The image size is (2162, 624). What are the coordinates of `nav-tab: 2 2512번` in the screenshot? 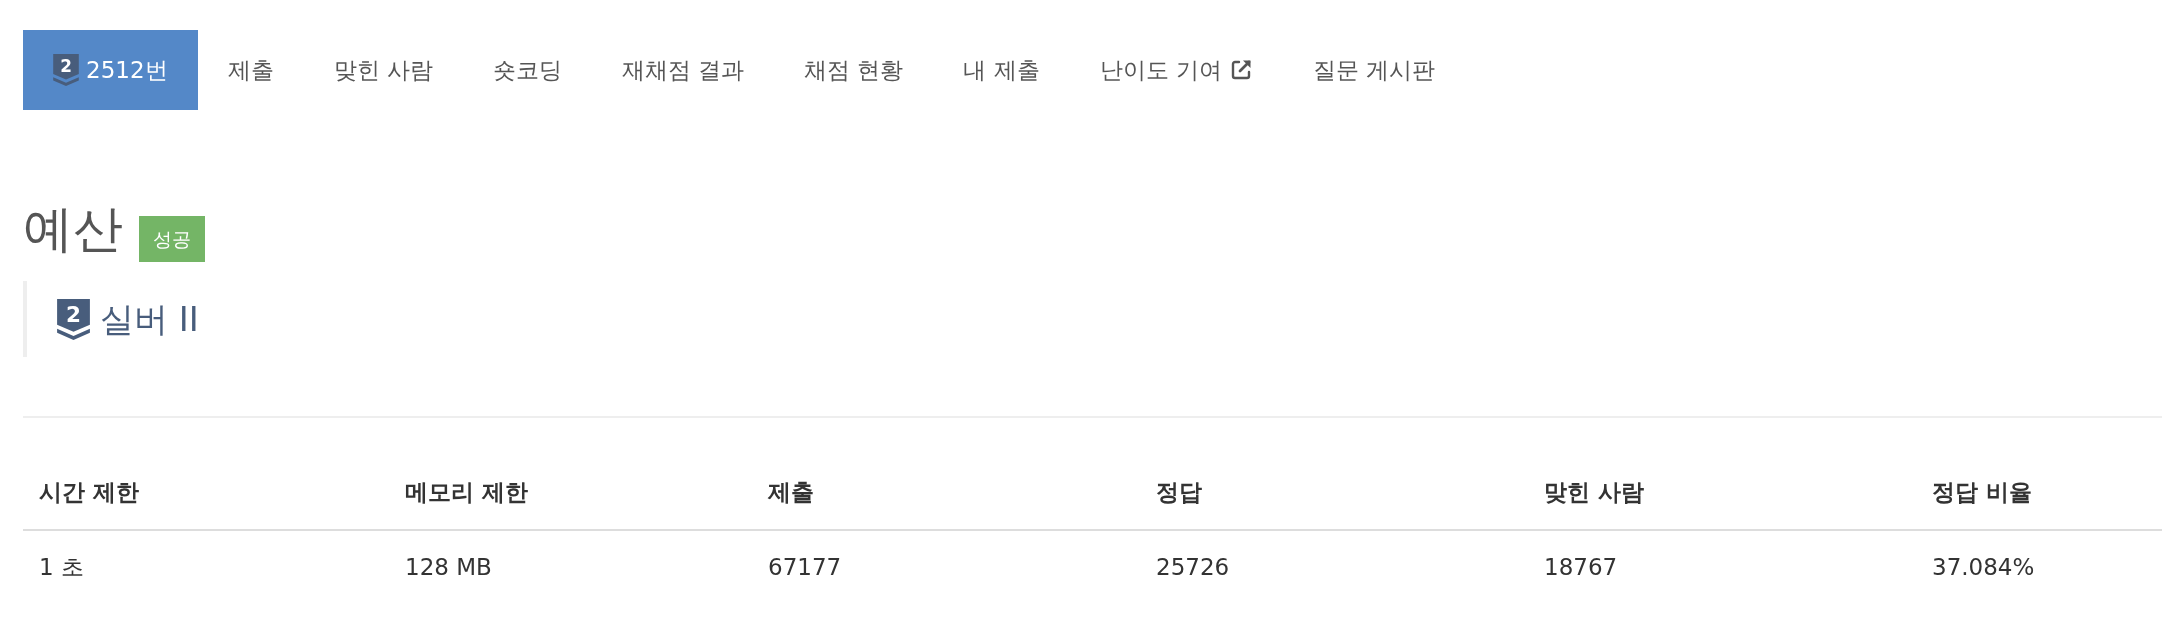 It's located at (110, 70).